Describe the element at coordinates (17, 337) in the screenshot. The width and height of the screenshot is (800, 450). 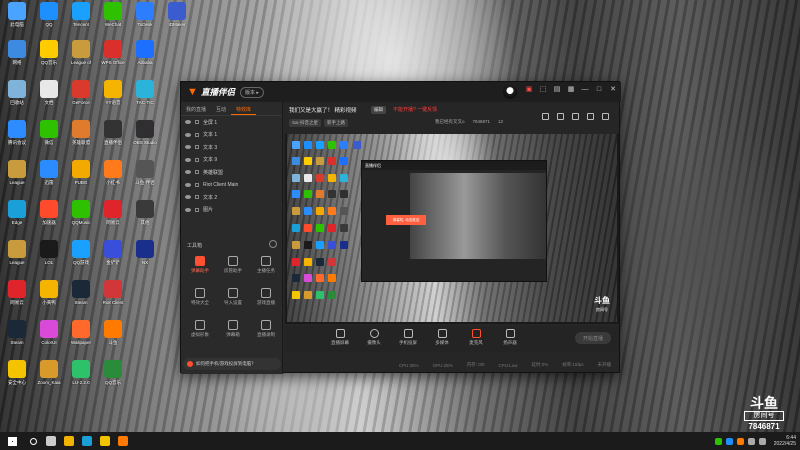
I see `desktop-icon: Steam` at that location.